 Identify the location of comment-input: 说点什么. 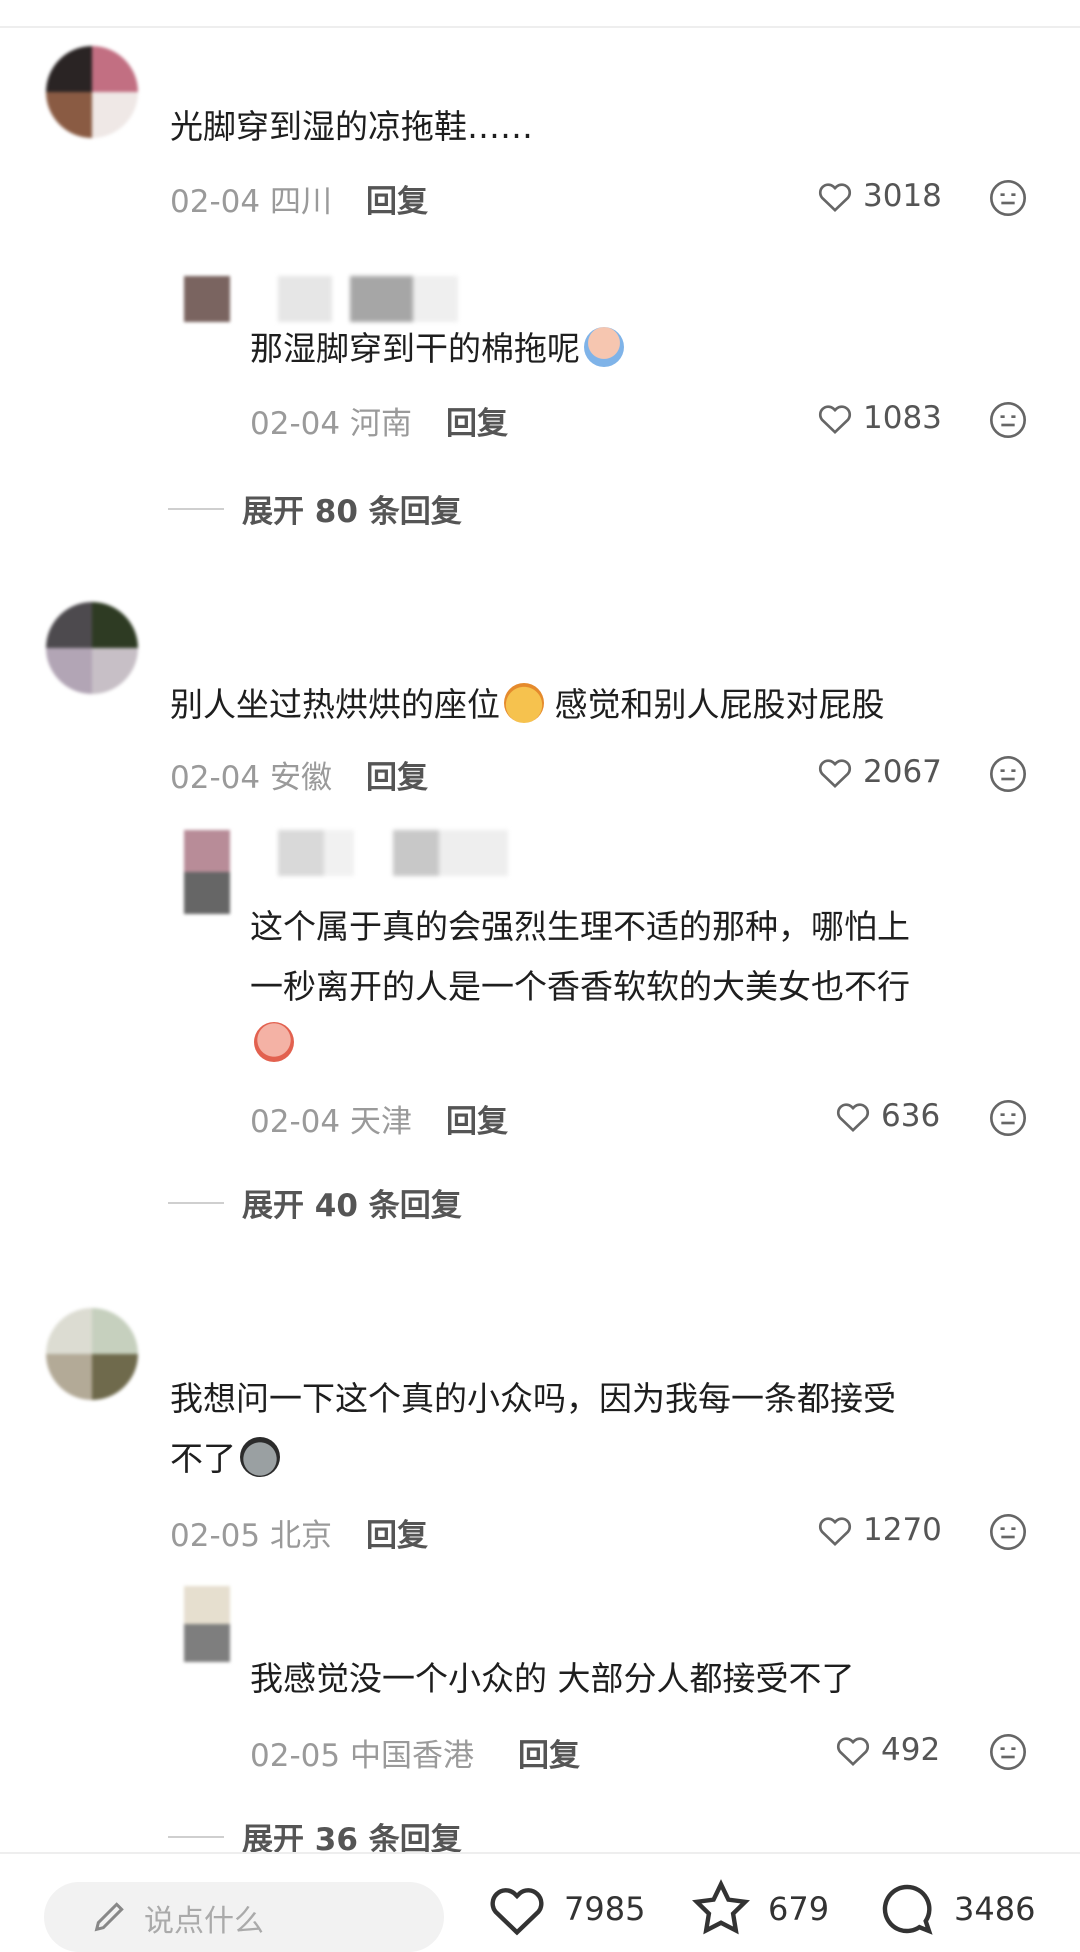
(244, 1917).